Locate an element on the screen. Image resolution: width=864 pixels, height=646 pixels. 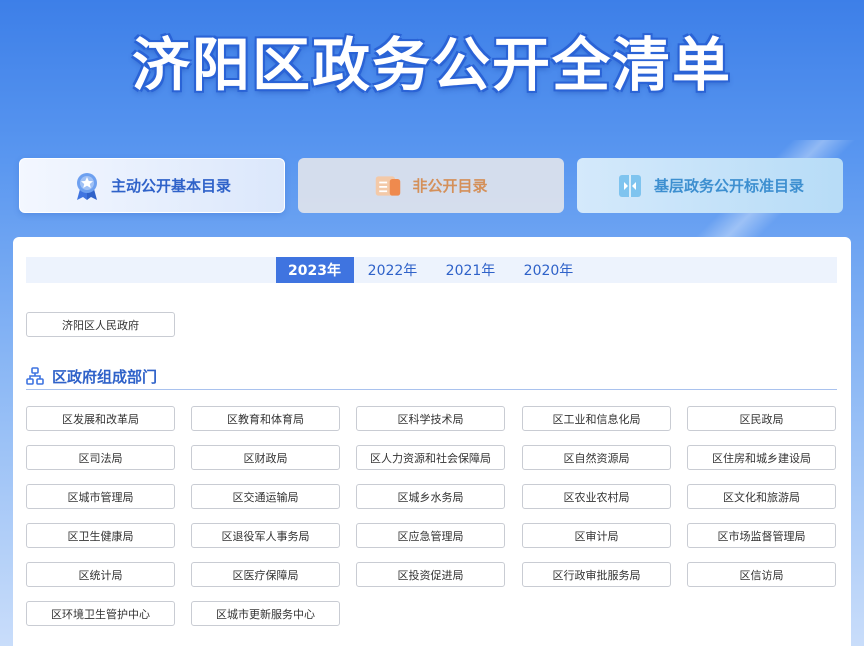
department-button: 区科学技术局 is located at coordinates (430, 418).